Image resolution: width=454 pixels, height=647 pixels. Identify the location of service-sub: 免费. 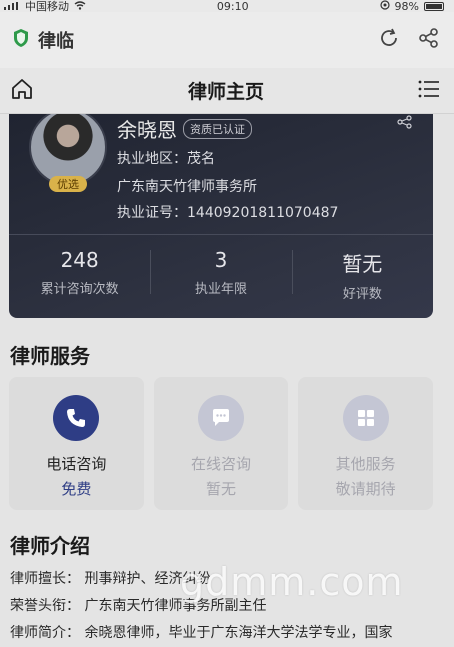
(76, 489).